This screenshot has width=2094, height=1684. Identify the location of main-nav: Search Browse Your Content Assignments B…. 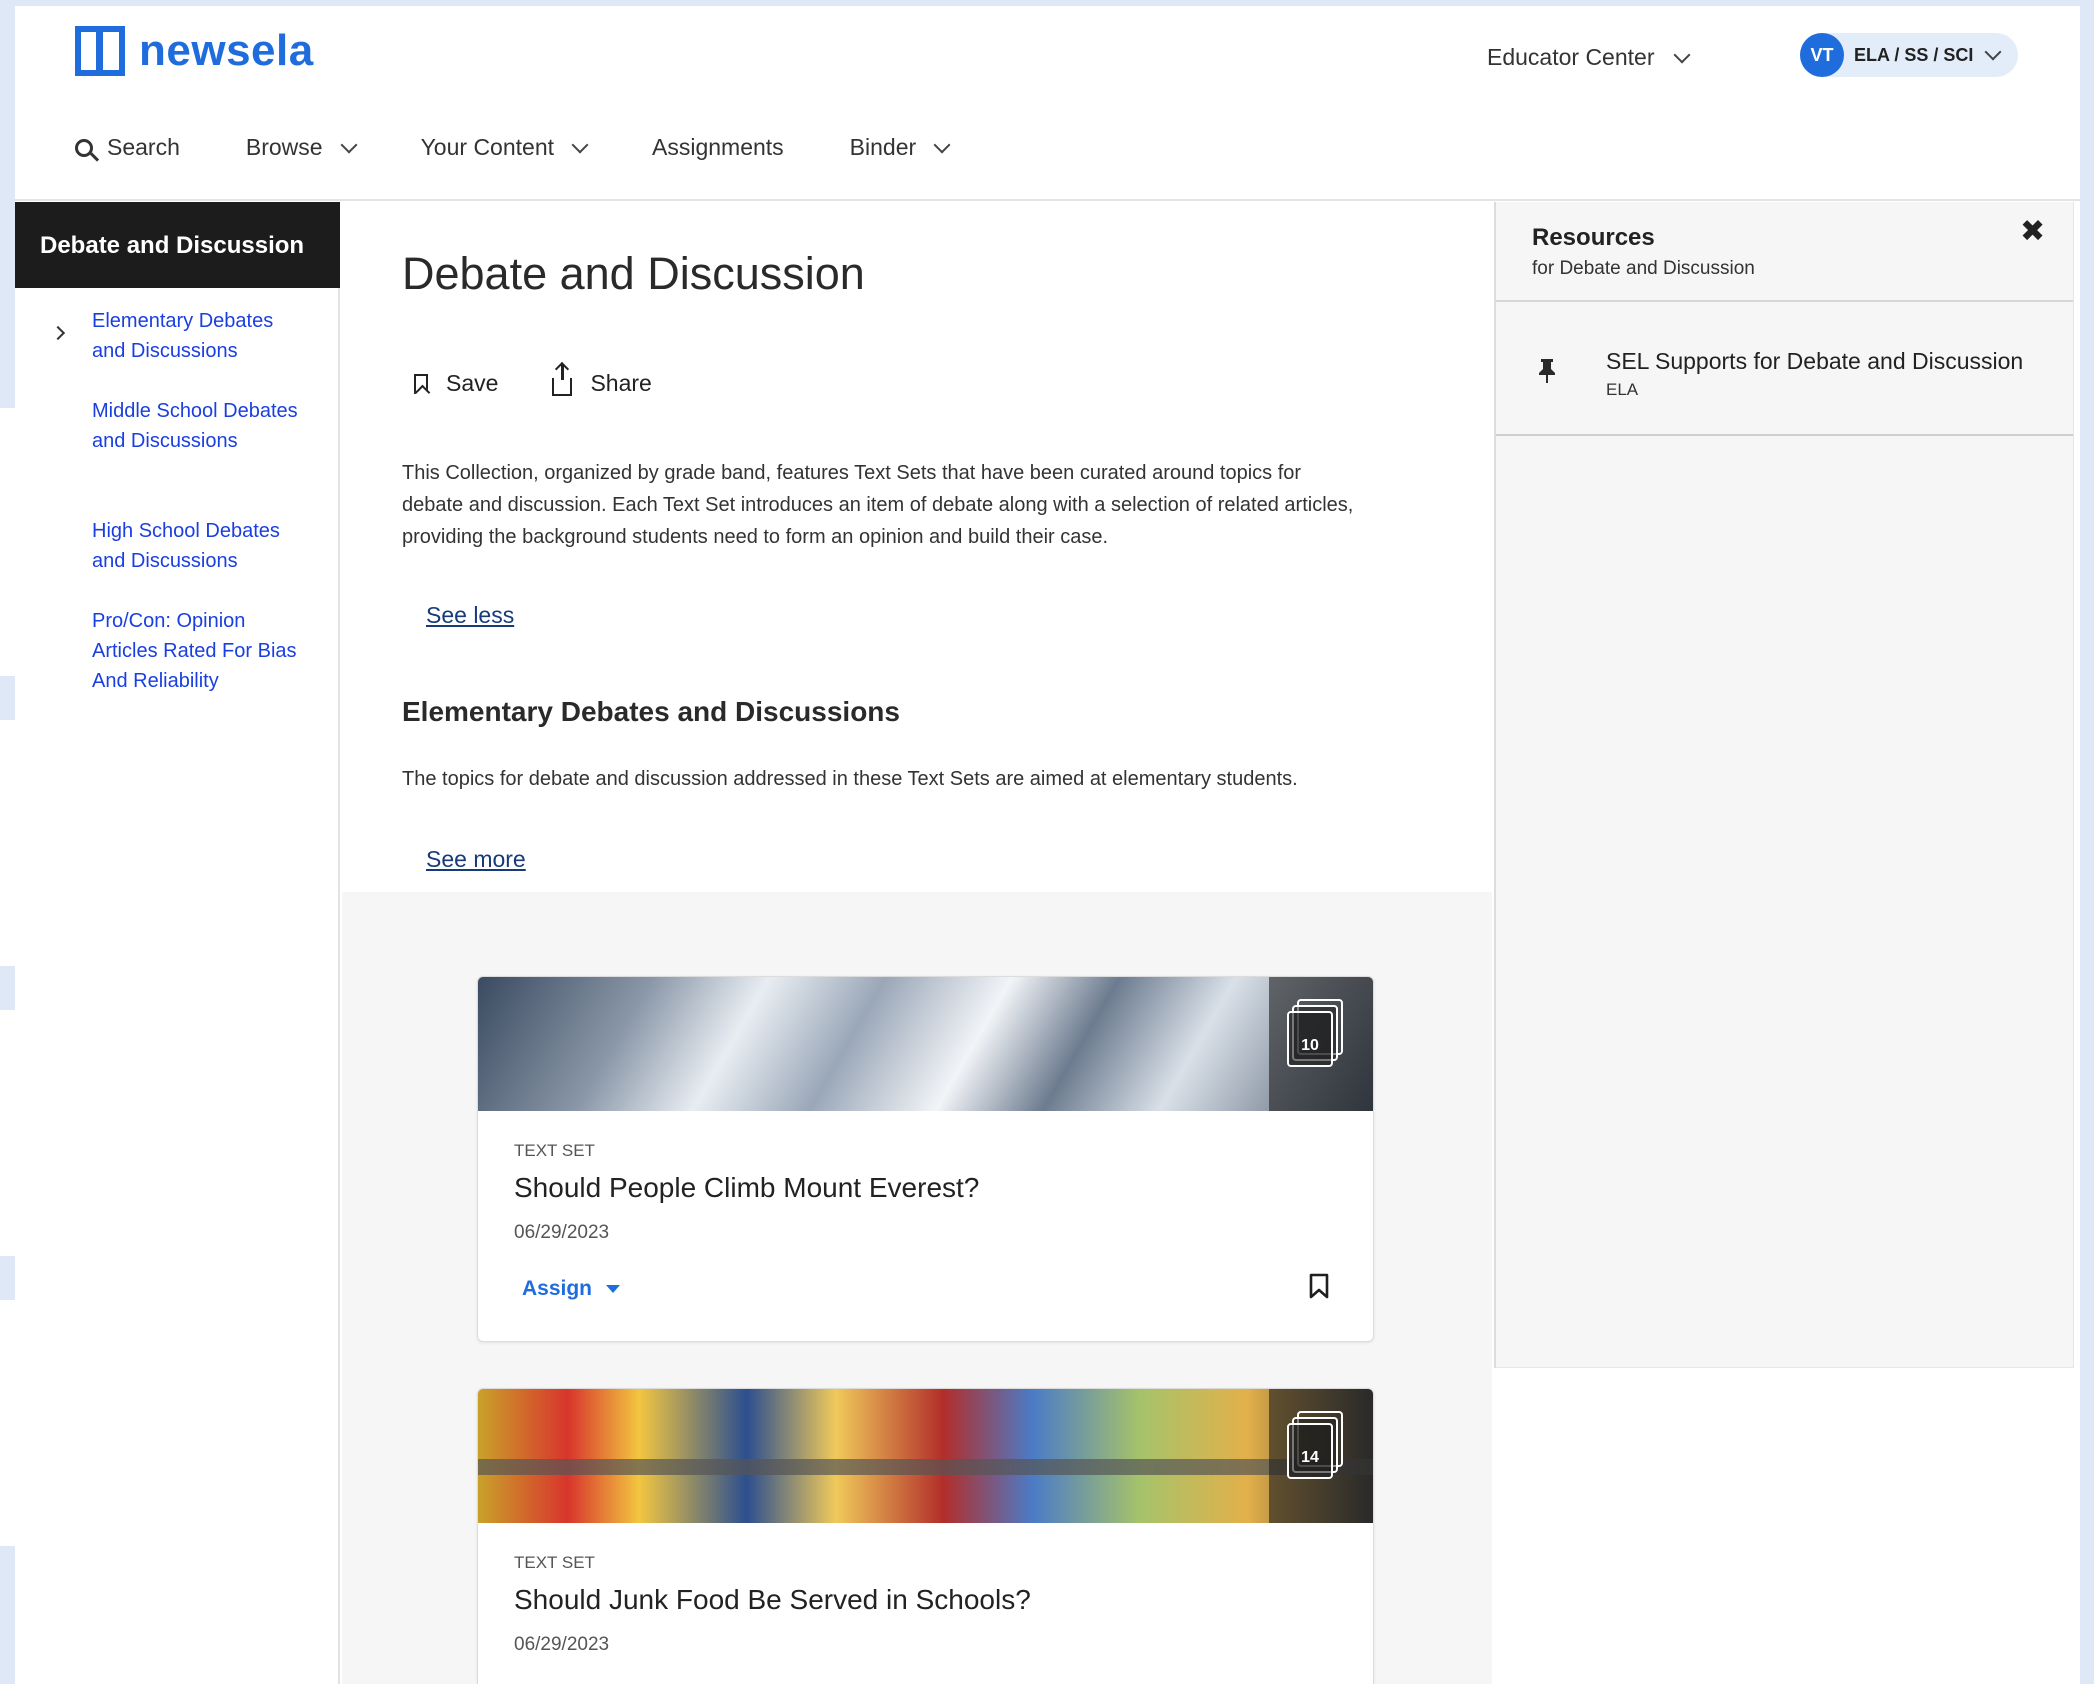
(544, 147).